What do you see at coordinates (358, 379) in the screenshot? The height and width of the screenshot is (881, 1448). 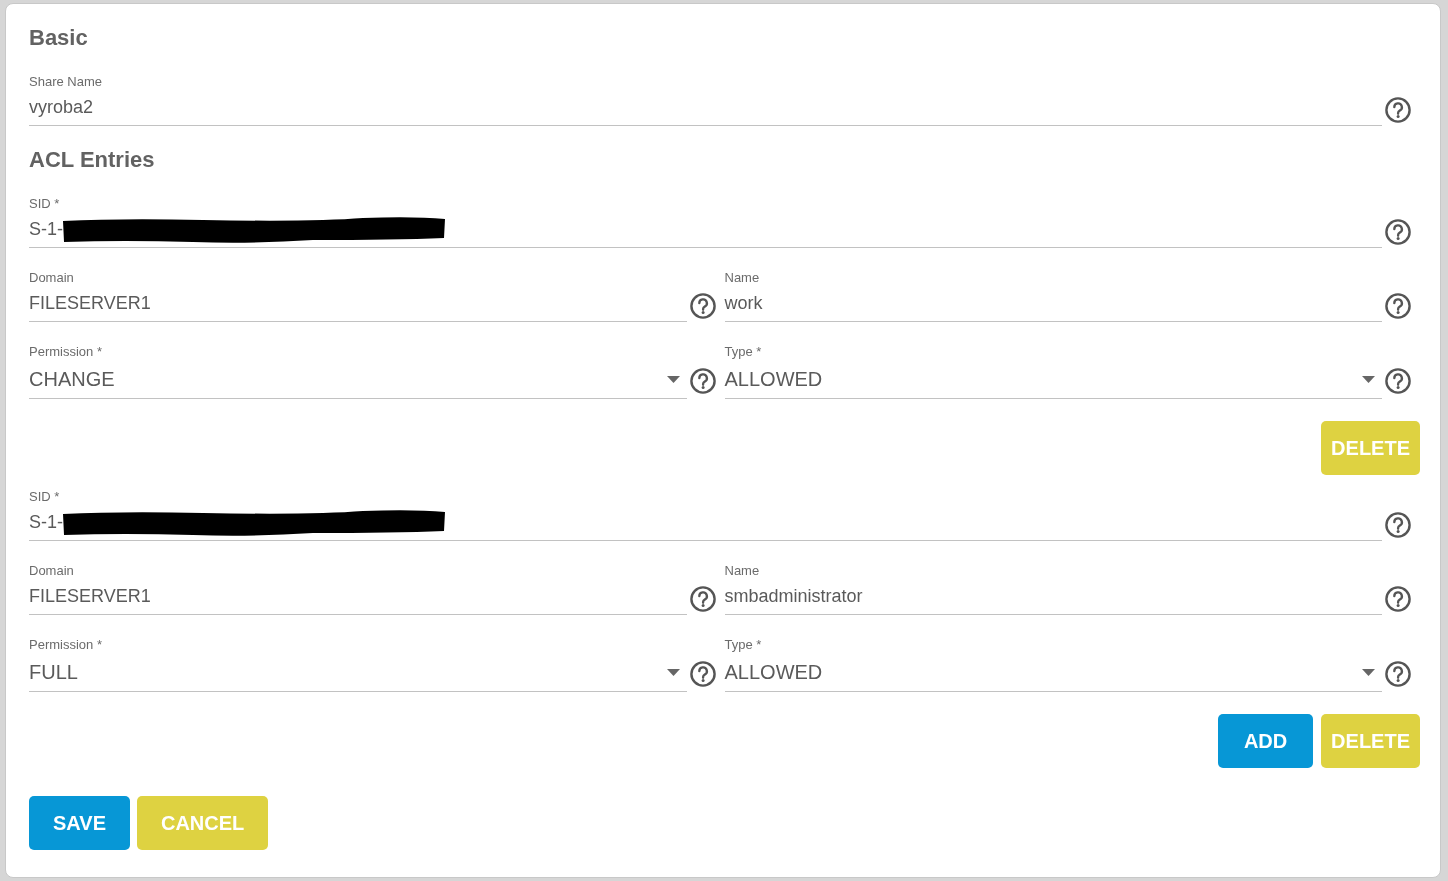 I see `select-field: CHANGE` at bounding box center [358, 379].